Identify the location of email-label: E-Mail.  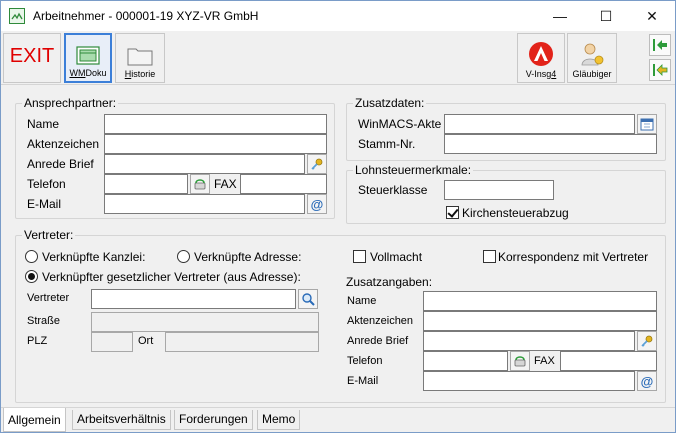
(44, 204).